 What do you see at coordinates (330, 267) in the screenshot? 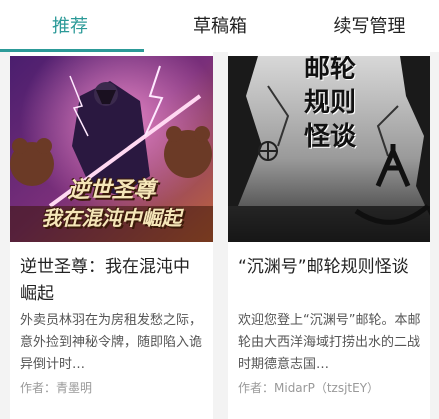
I see `book-title: “沉渊号”邮轮规则怪谈` at bounding box center [330, 267].